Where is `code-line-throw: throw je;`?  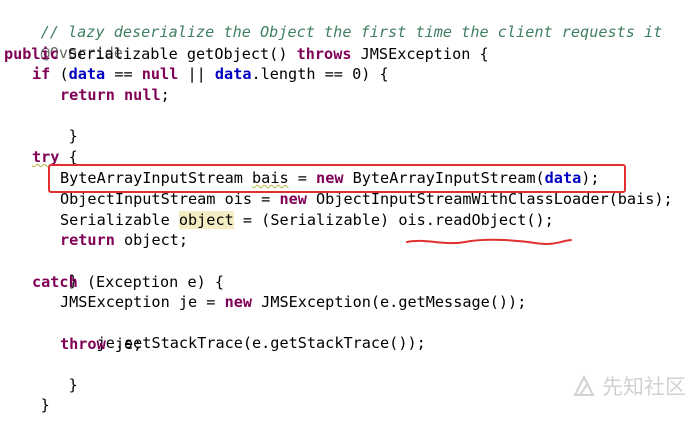
code-line-throw: throw je; is located at coordinates (101, 344).